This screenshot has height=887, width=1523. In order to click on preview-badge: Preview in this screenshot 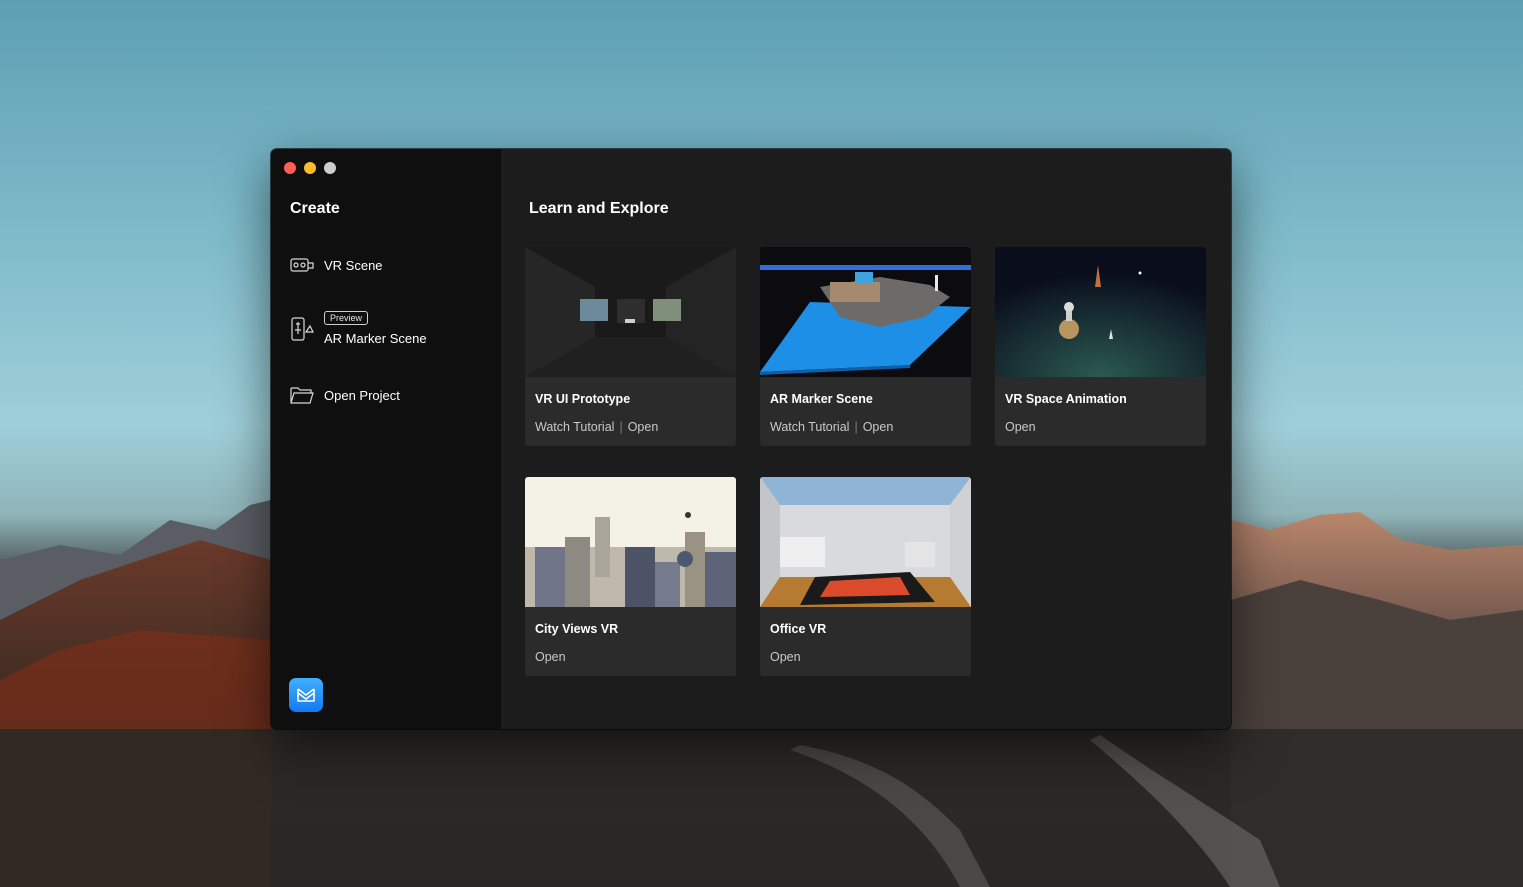, I will do `click(346, 318)`.